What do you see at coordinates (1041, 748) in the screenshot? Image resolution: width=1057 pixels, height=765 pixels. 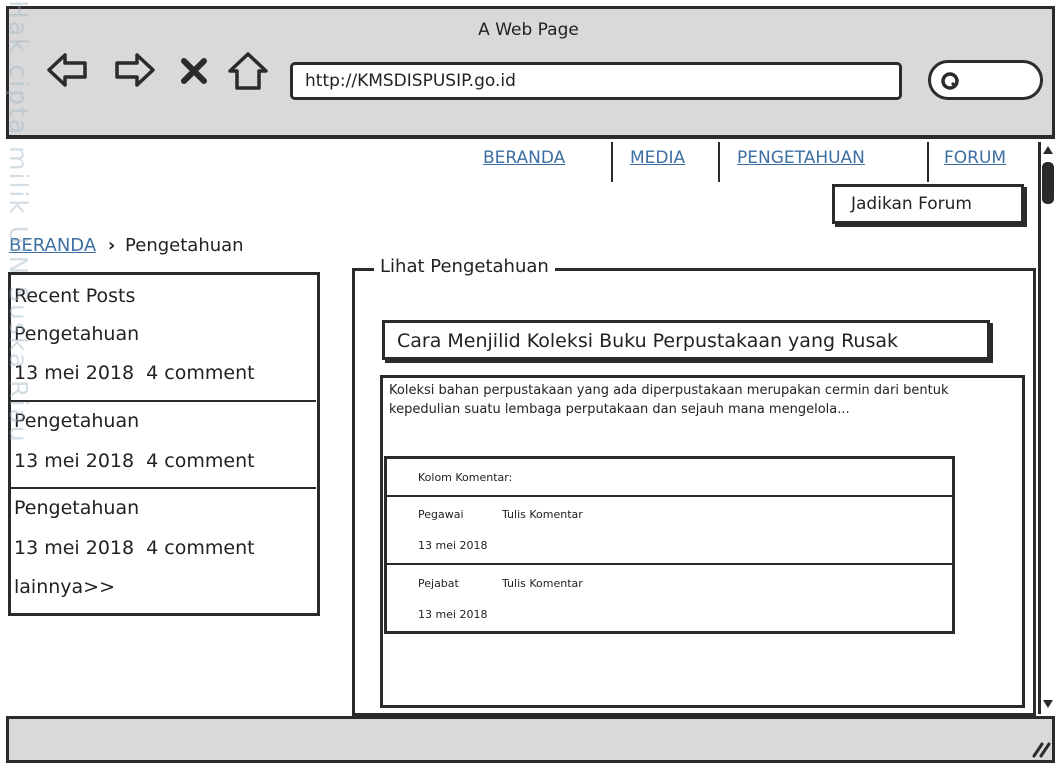 I see `resize-grip-icon` at bounding box center [1041, 748].